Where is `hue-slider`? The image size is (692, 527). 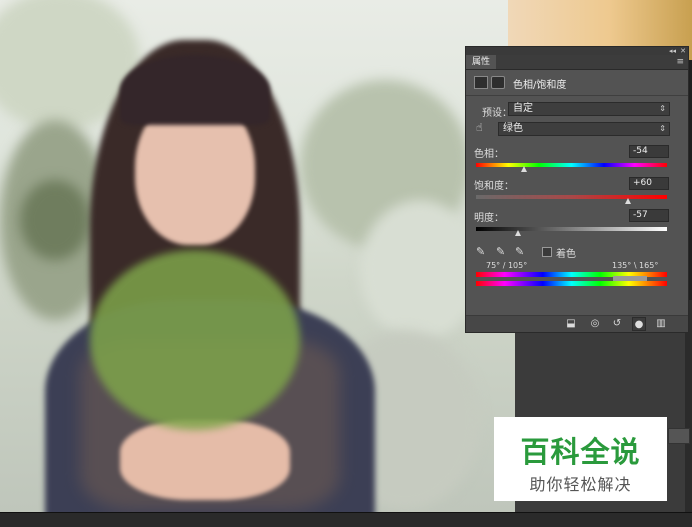
hue-slider is located at coordinates (571, 165).